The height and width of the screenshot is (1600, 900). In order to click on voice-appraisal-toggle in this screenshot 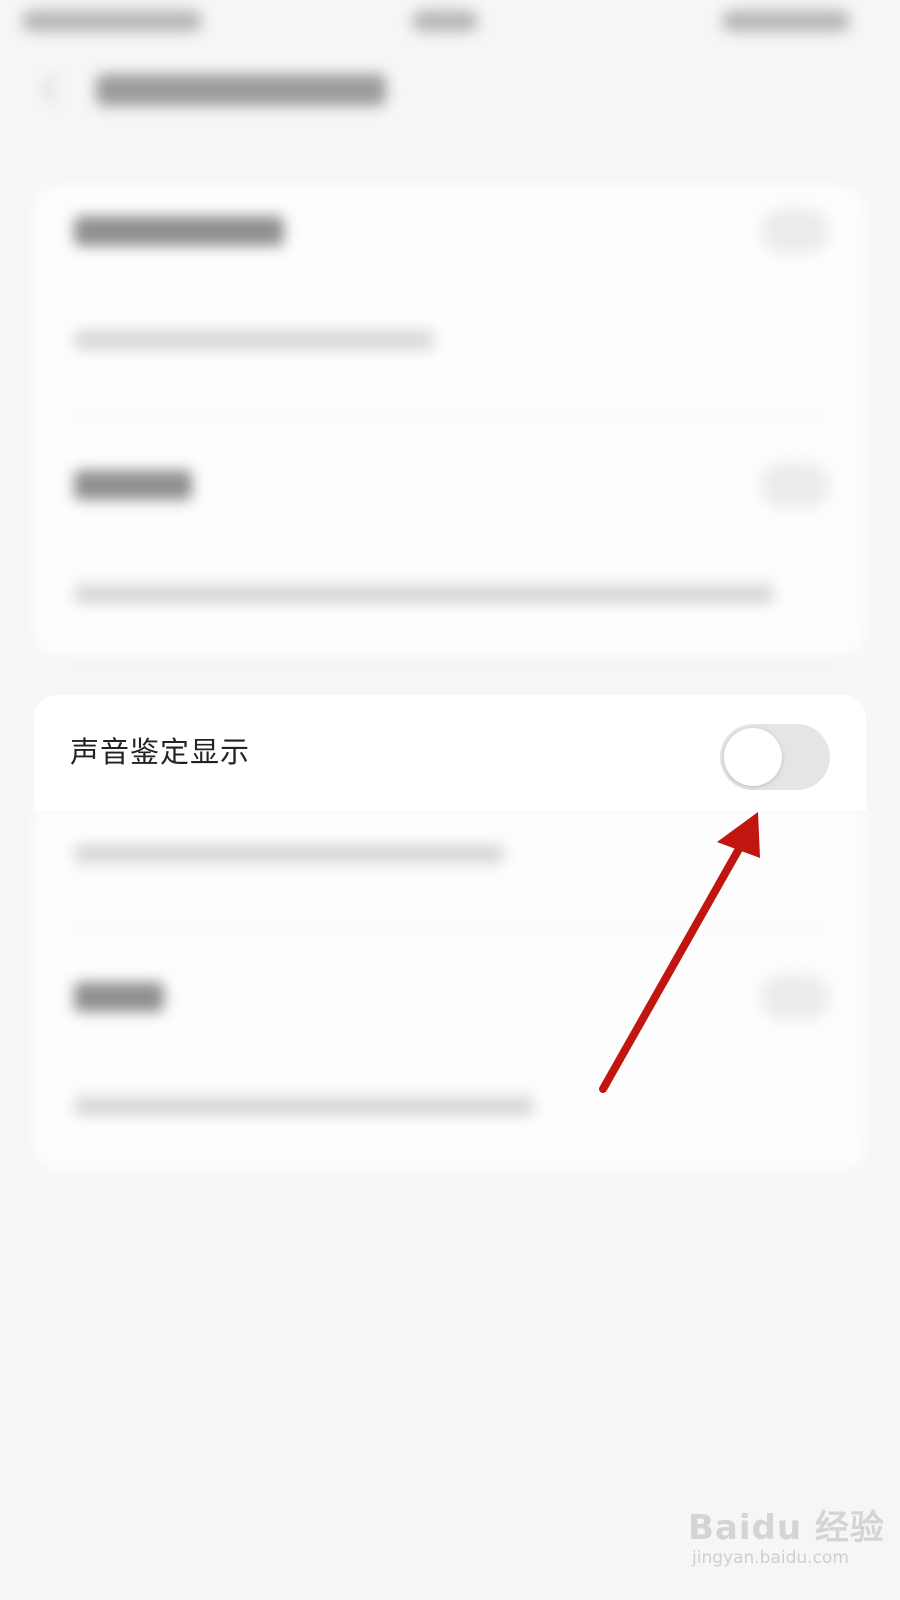, I will do `click(775, 757)`.